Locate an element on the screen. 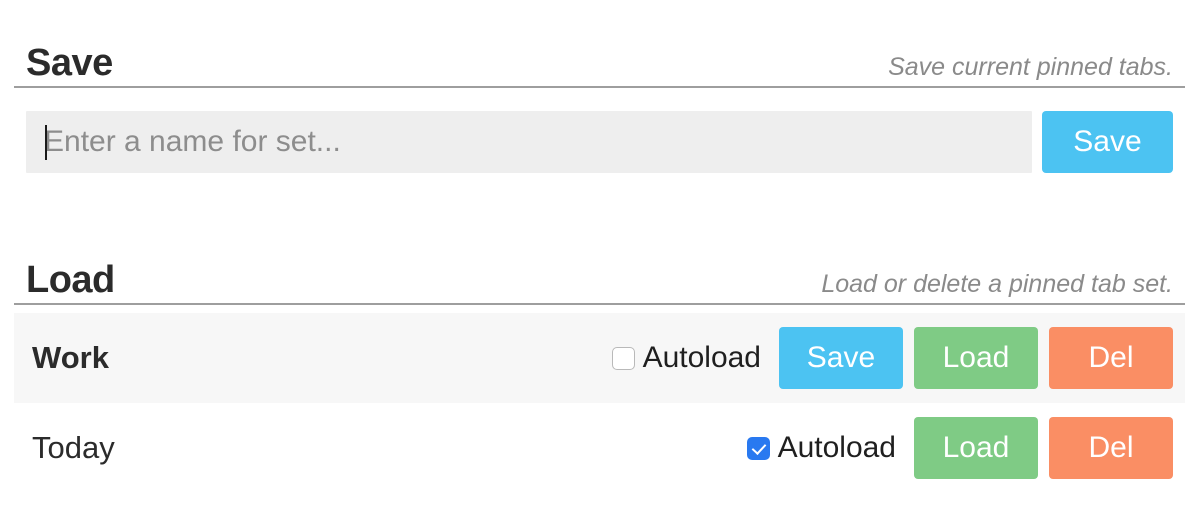 The height and width of the screenshot is (526, 1199). row-actions-work: Save Load Del is located at coordinates (976, 358).